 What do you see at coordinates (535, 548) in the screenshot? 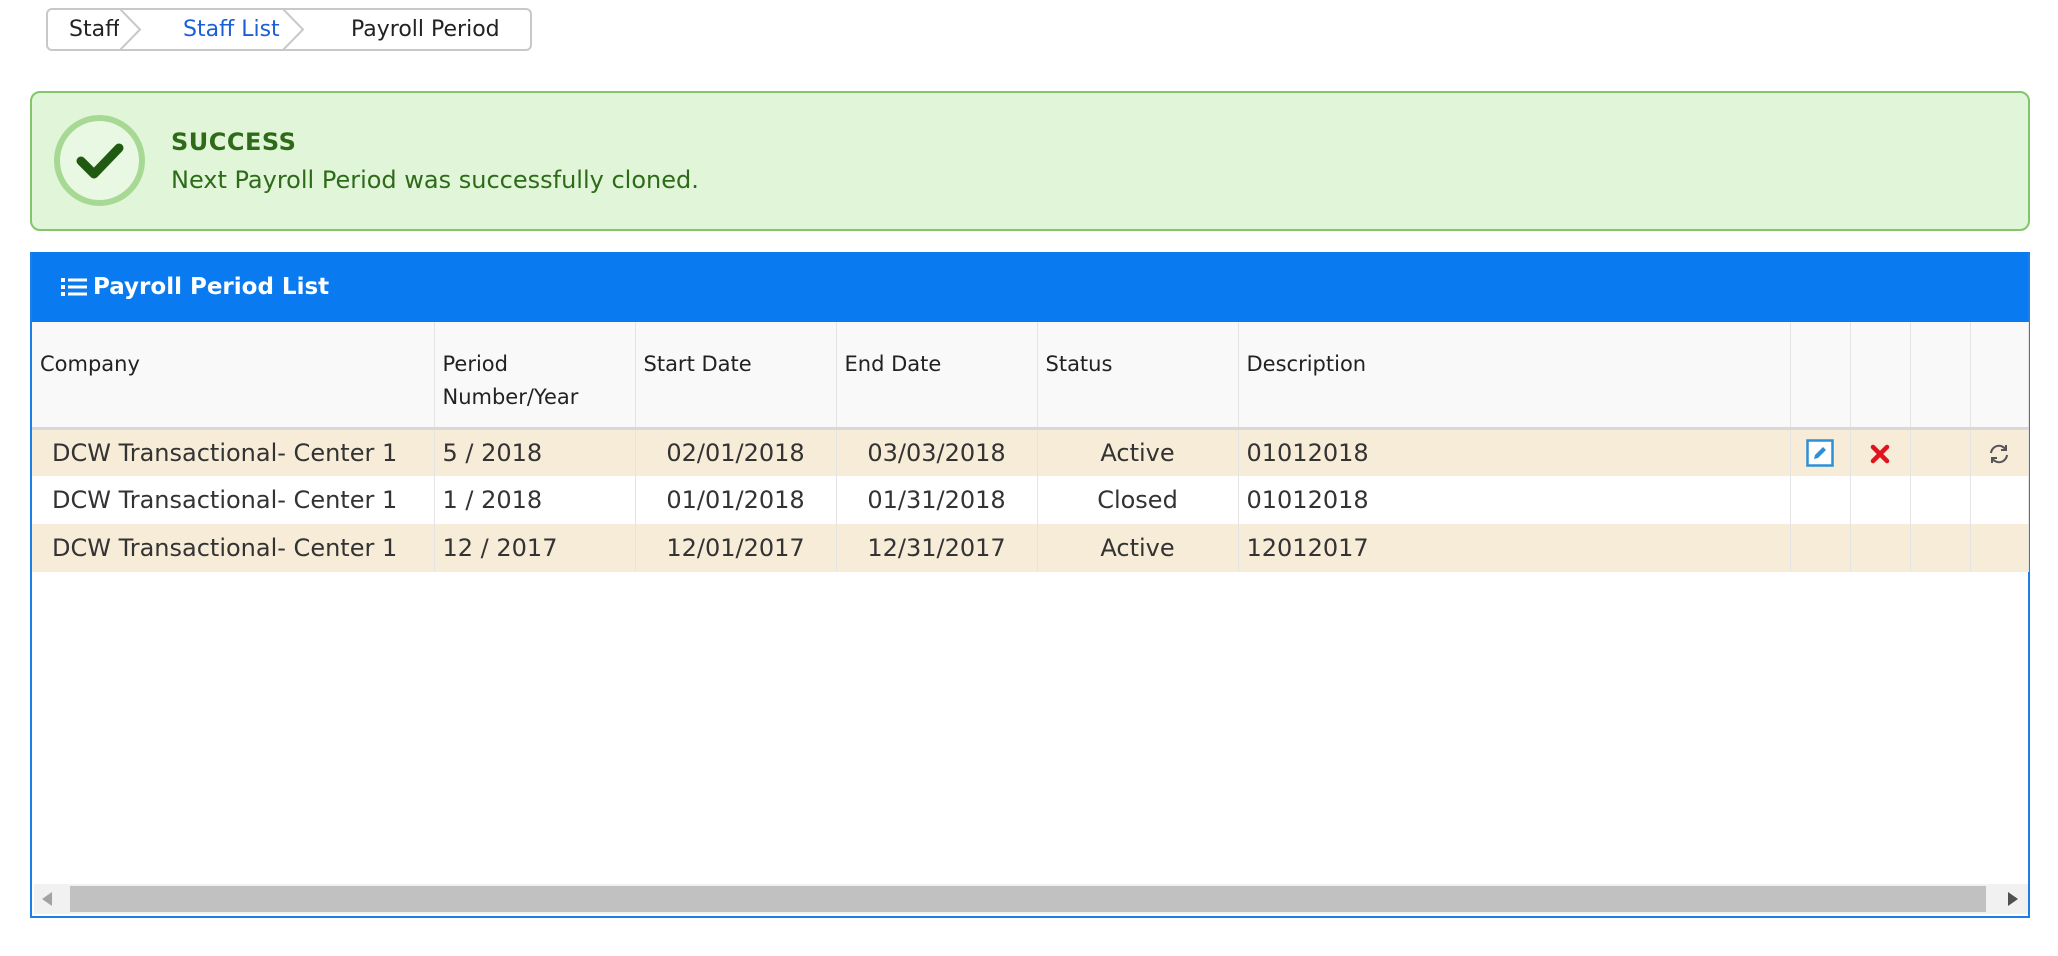
I see `cell-period: 12 / 2017` at bounding box center [535, 548].